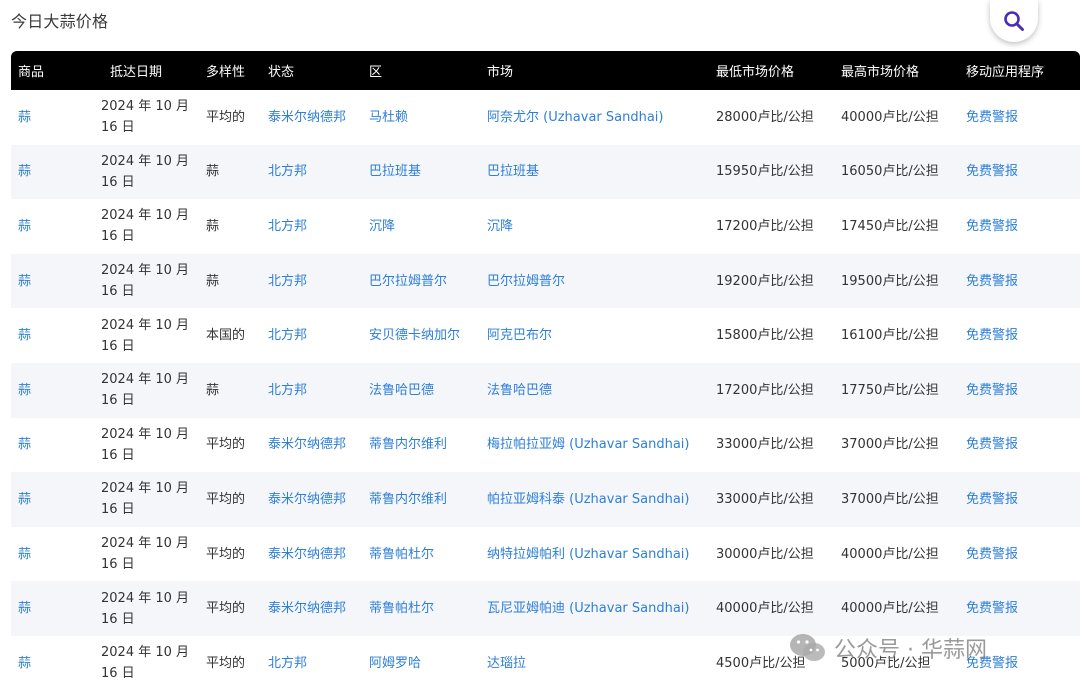 This screenshot has height=691, width=1080. Describe the element at coordinates (419, 281) in the screenshot. I see `cell-district: 巴尔拉姆普尔` at that location.